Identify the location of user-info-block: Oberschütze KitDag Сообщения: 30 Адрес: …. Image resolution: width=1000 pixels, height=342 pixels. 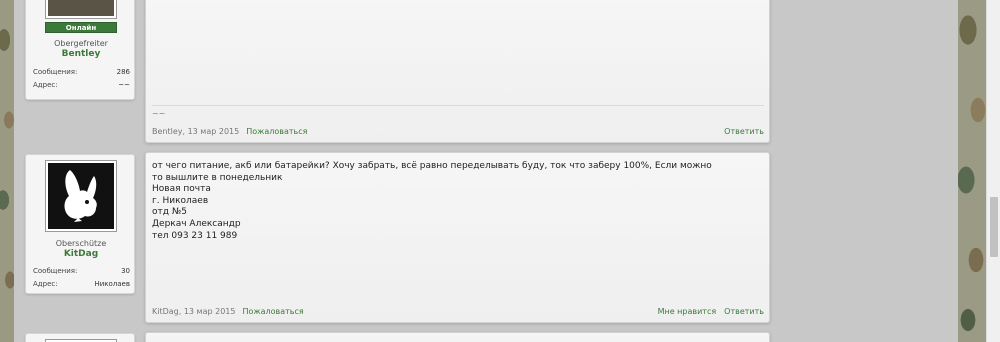
(80, 224).